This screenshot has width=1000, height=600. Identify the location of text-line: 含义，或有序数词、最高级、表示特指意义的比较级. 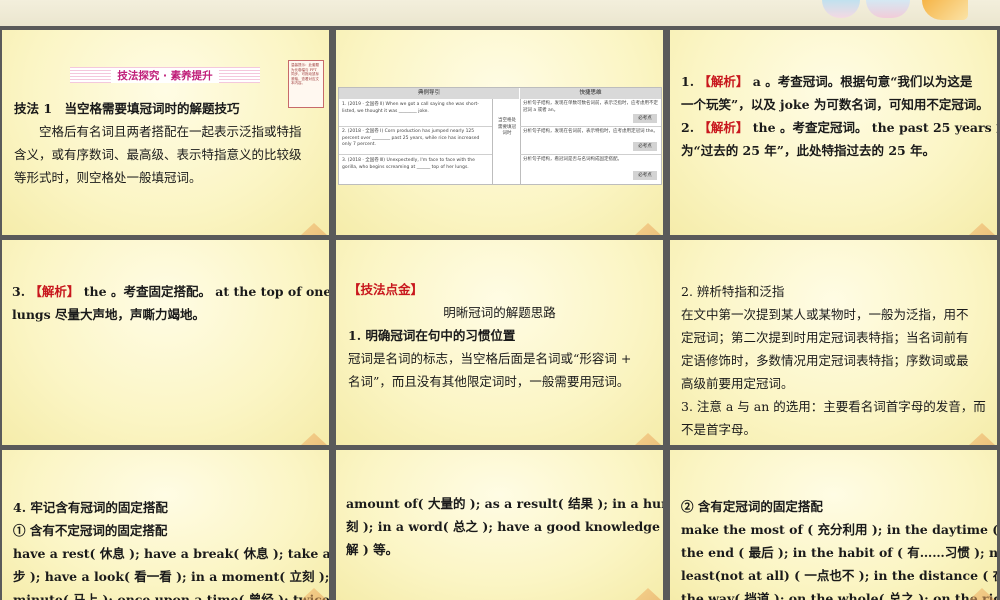
(158, 154).